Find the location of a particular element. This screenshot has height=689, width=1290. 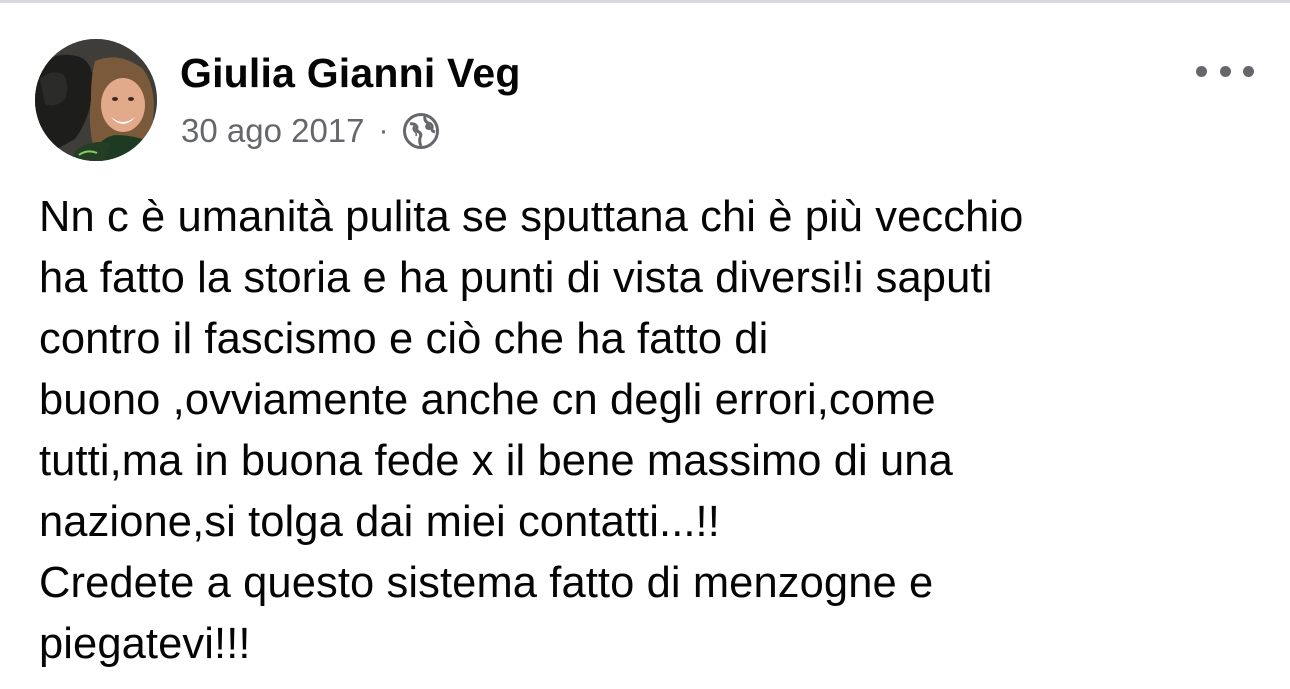

author-name: Giulia Gianni Veg is located at coordinates (350, 73).